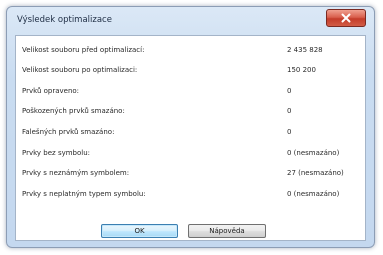  What do you see at coordinates (64, 20) in the screenshot?
I see `dialog-title: Výsledek optimalizace` at bounding box center [64, 20].